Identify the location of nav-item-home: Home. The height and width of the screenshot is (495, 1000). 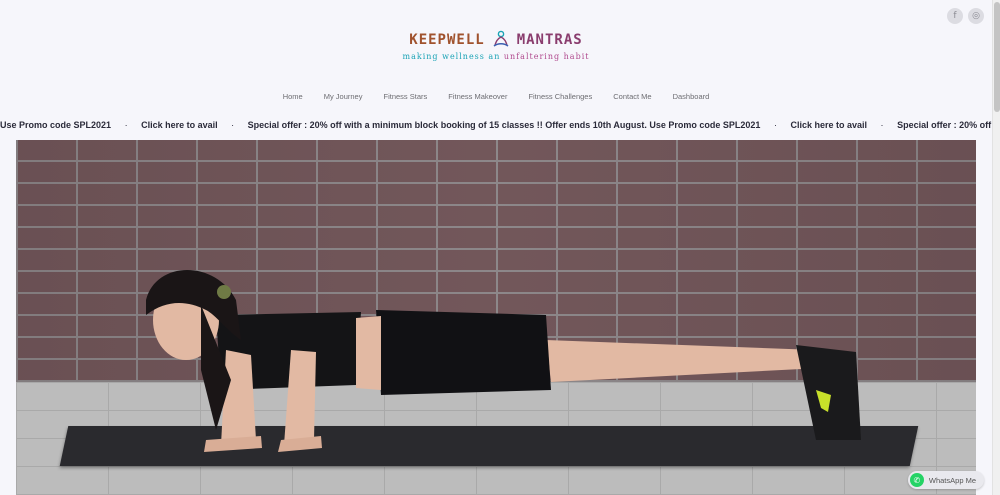
(293, 96).